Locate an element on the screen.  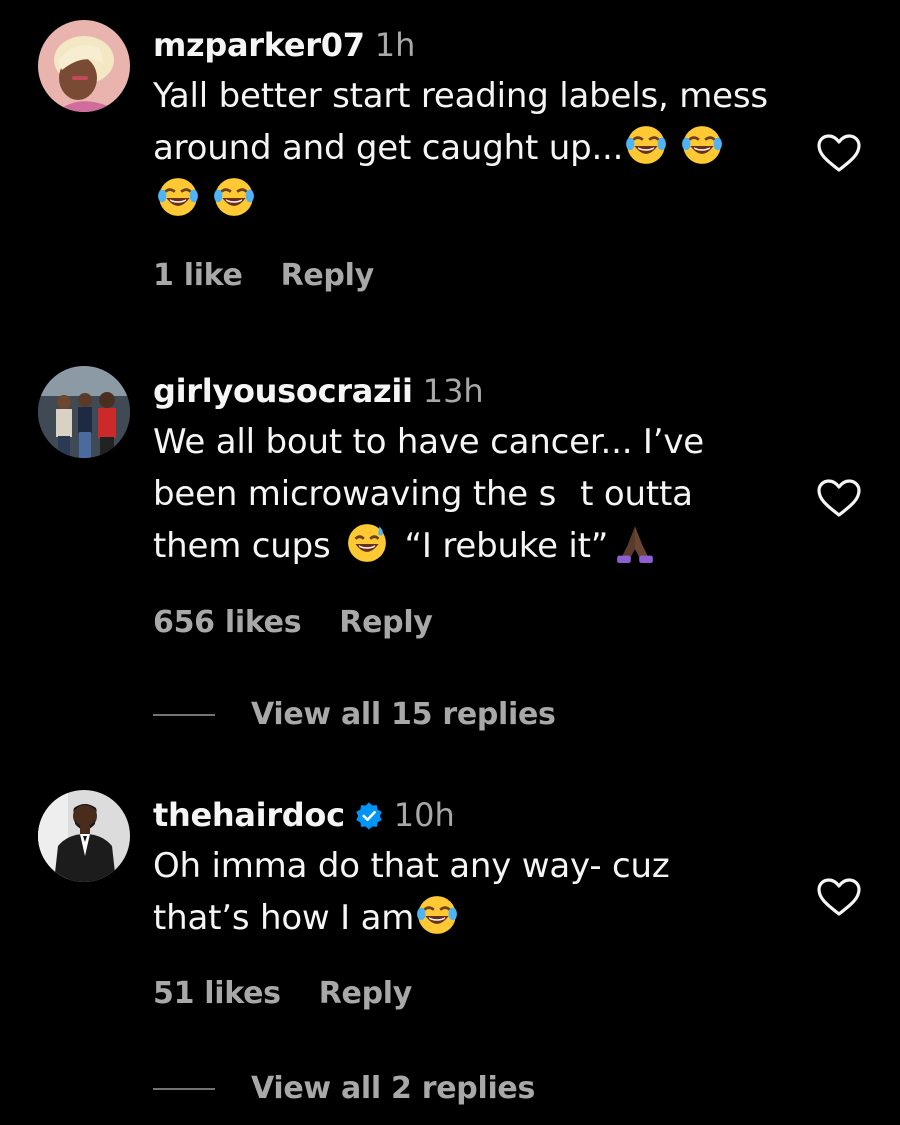
comment-actions: 656 likes Reply is located at coordinates (293, 622).